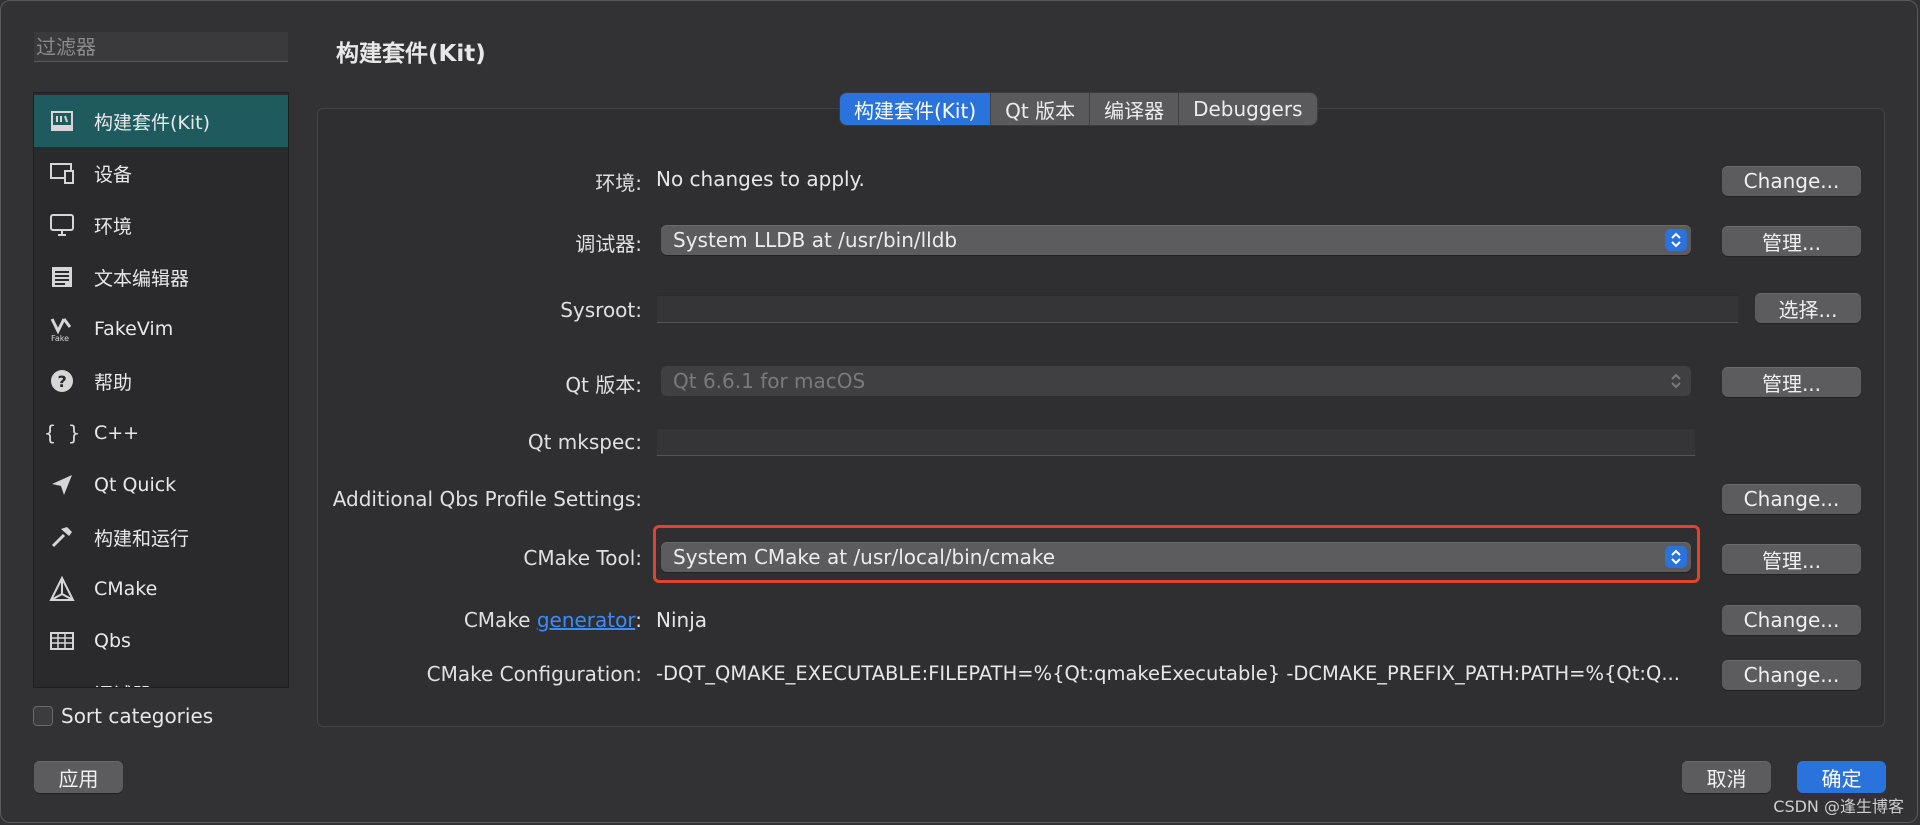 Image resolution: width=1920 pixels, height=825 pixels. I want to click on qbs-settings-label: Additional Qbs Profile Settings:, so click(487, 499).